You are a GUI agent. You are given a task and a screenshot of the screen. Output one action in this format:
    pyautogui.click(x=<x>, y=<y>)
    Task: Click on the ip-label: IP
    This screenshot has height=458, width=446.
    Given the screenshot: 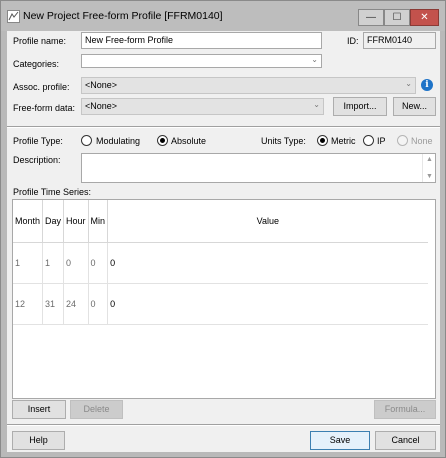 What is the action you would take?
    pyautogui.click(x=381, y=141)
    